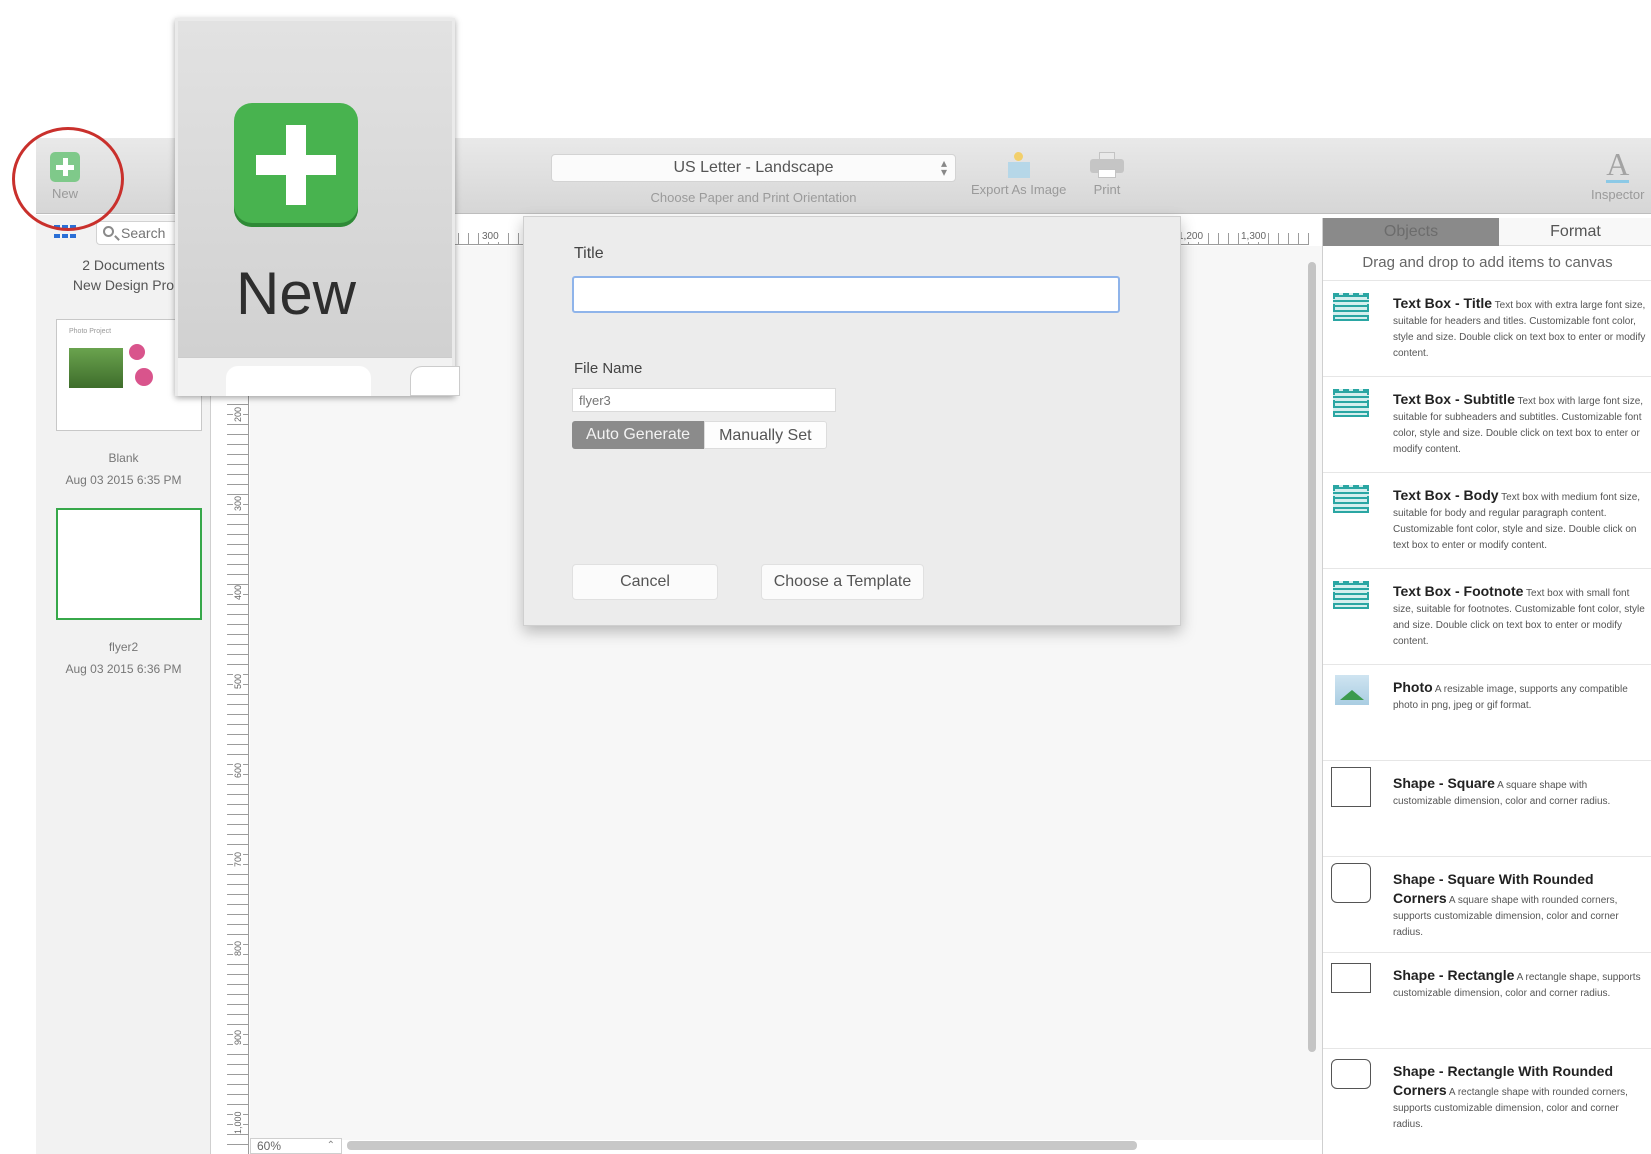 This screenshot has width=1651, height=1154. Describe the element at coordinates (1351, 787) in the screenshot. I see `square-icon` at that location.